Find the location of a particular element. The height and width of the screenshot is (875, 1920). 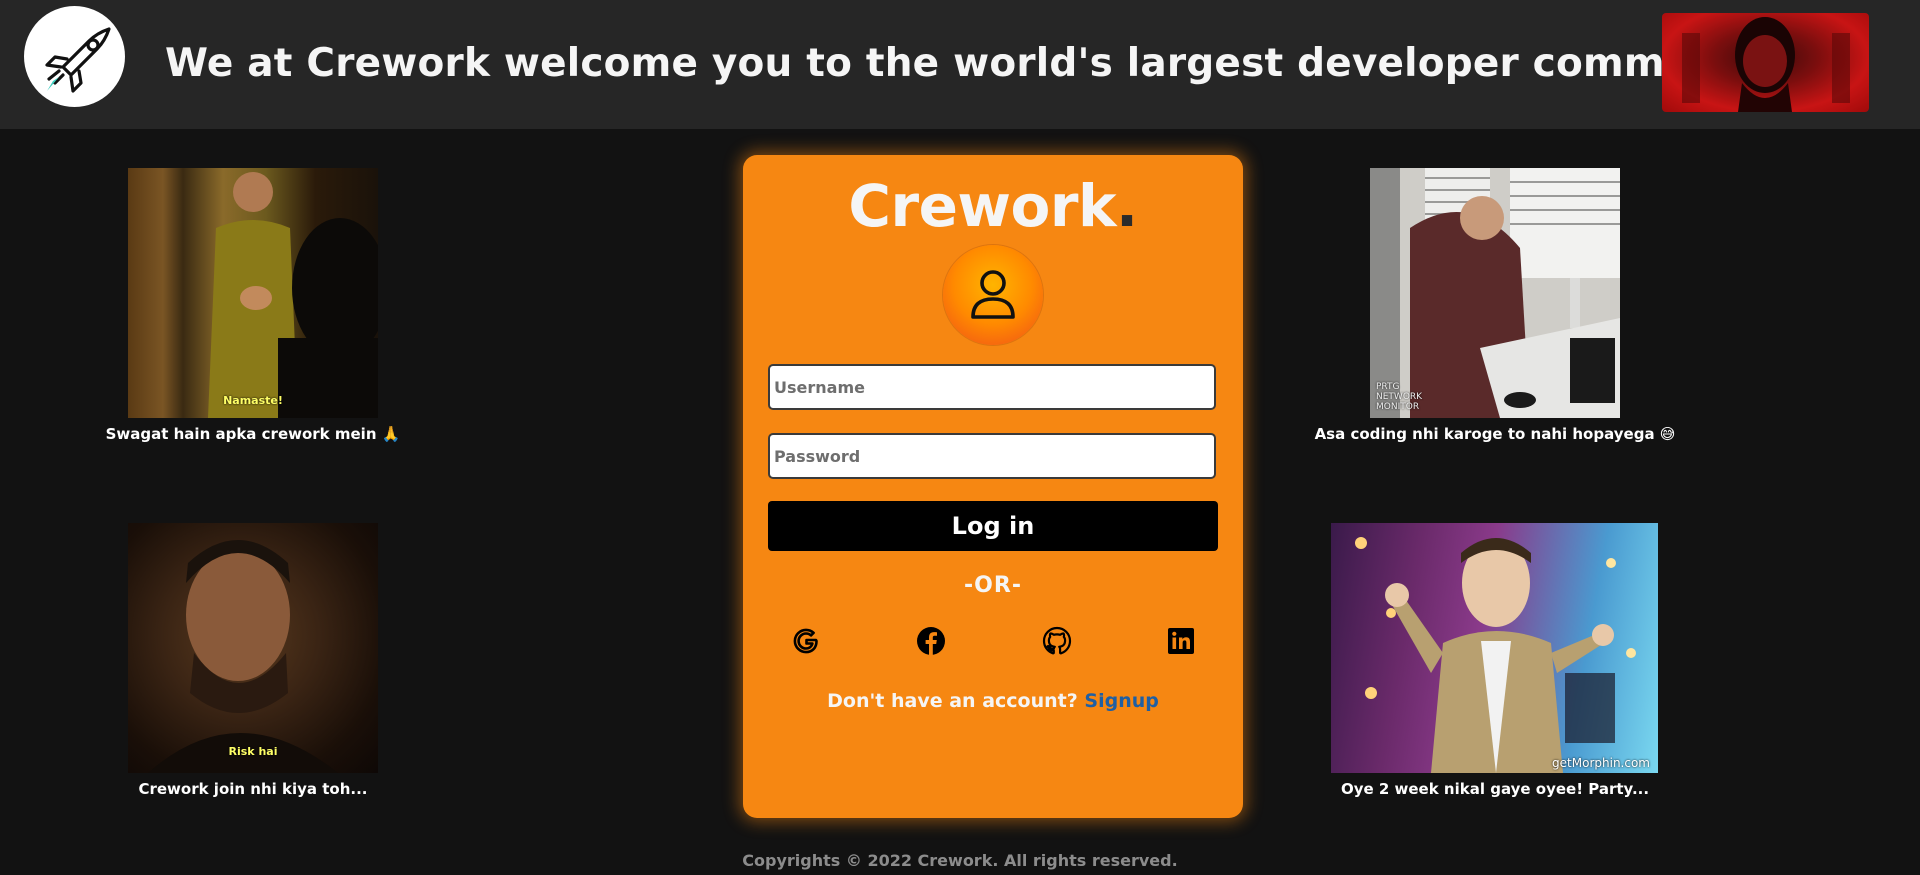

gif-namaste: Namaste! is located at coordinates (253, 293).